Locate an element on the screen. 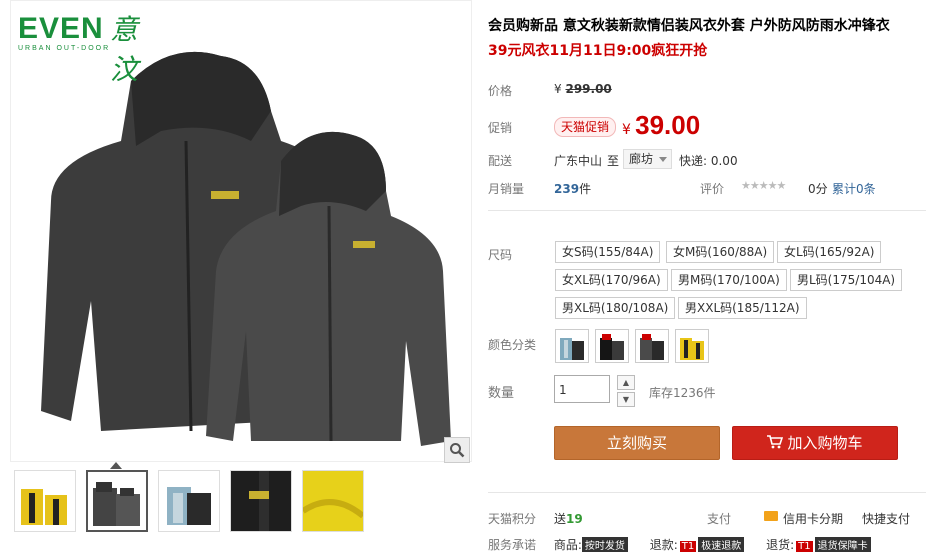 This screenshot has height=553, width=926. monthly-sales: 239件 is located at coordinates (572, 188).